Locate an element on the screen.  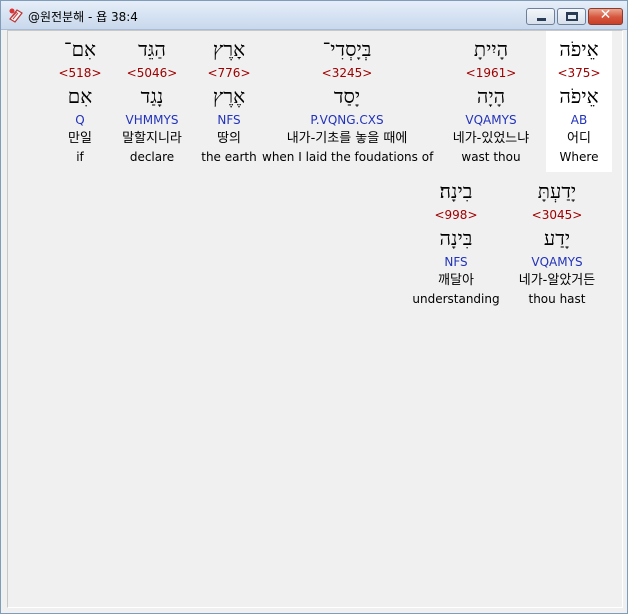
parsing-code: VHMMYS is located at coordinates (152, 120).